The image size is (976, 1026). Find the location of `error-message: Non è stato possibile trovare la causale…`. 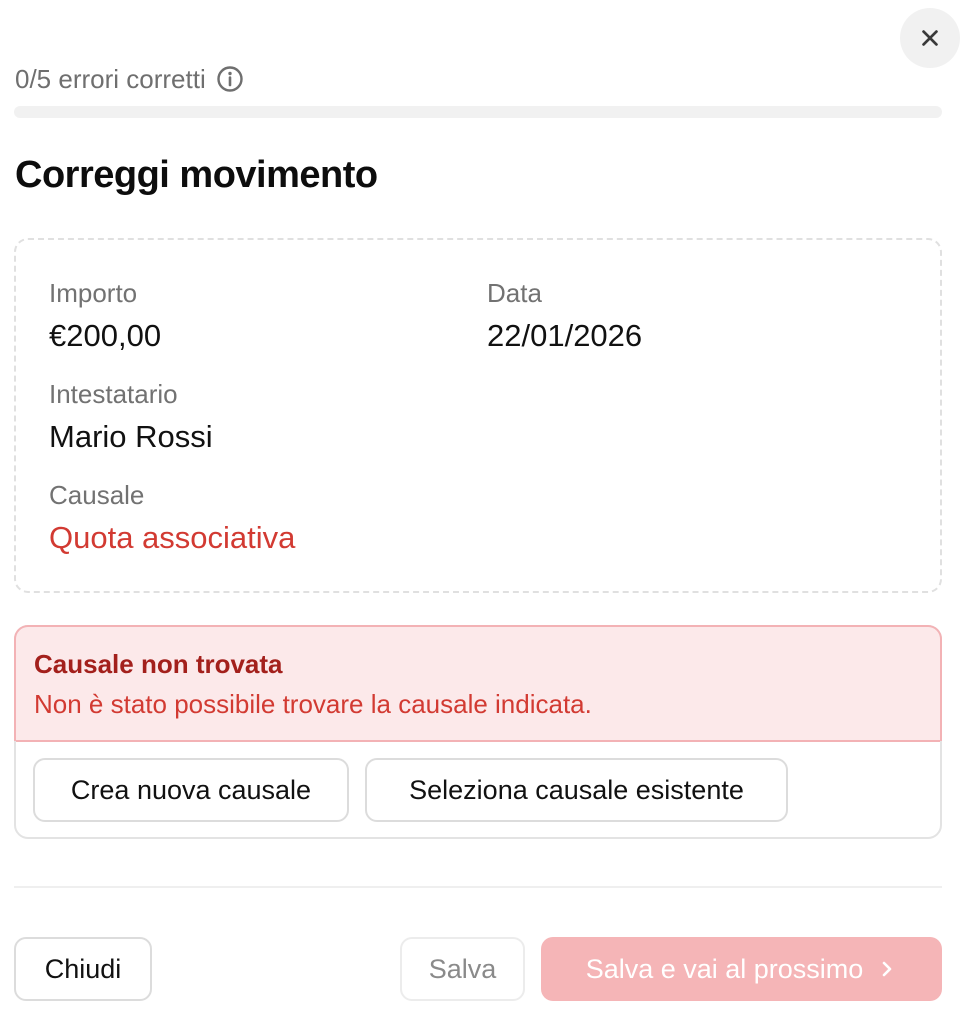

error-message: Non è stato possibile trovare la causale… is located at coordinates (313, 704).